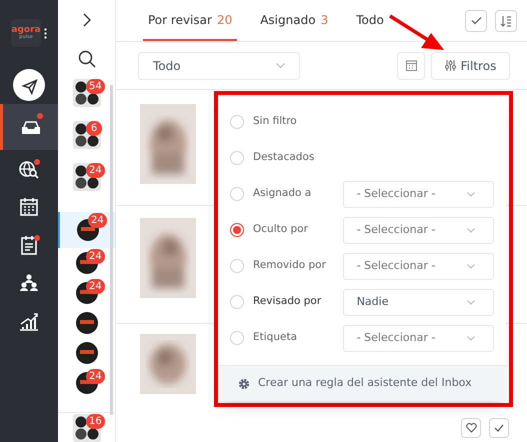 Image resolution: width=527 pixels, height=442 pixels. I want to click on review-button, so click(499, 428).